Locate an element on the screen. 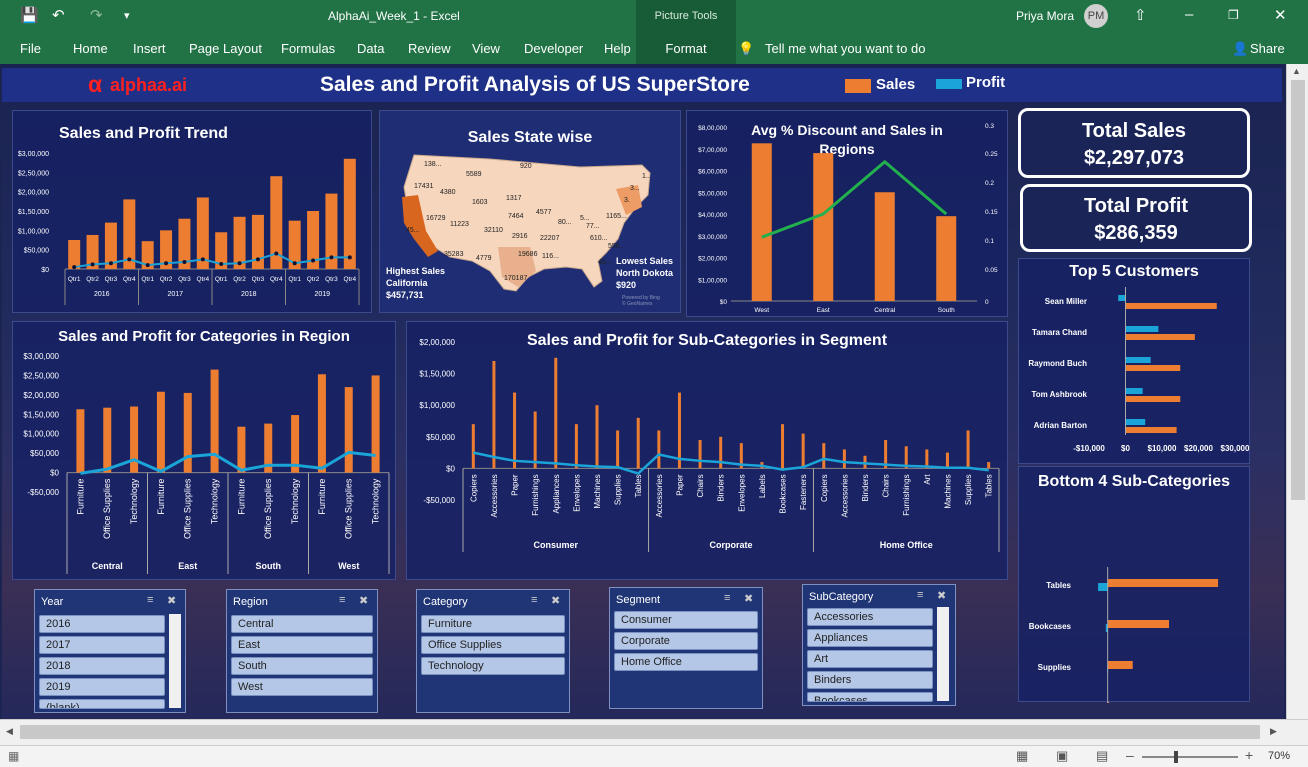 This screenshot has height=767, width=1308. y-tick-label: $0 is located at coordinates (45, 270).